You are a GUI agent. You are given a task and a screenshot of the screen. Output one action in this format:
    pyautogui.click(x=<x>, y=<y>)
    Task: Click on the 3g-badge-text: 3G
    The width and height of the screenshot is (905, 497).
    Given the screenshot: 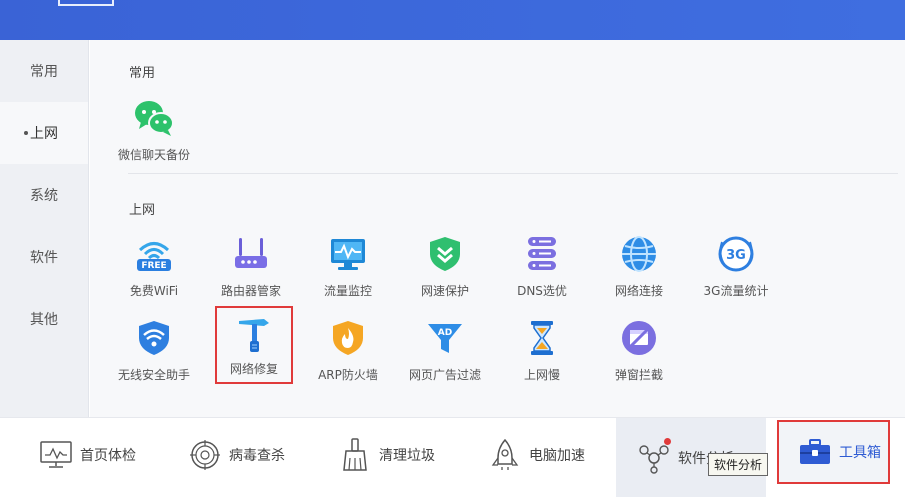 What is the action you would take?
    pyautogui.click(x=736, y=255)
    